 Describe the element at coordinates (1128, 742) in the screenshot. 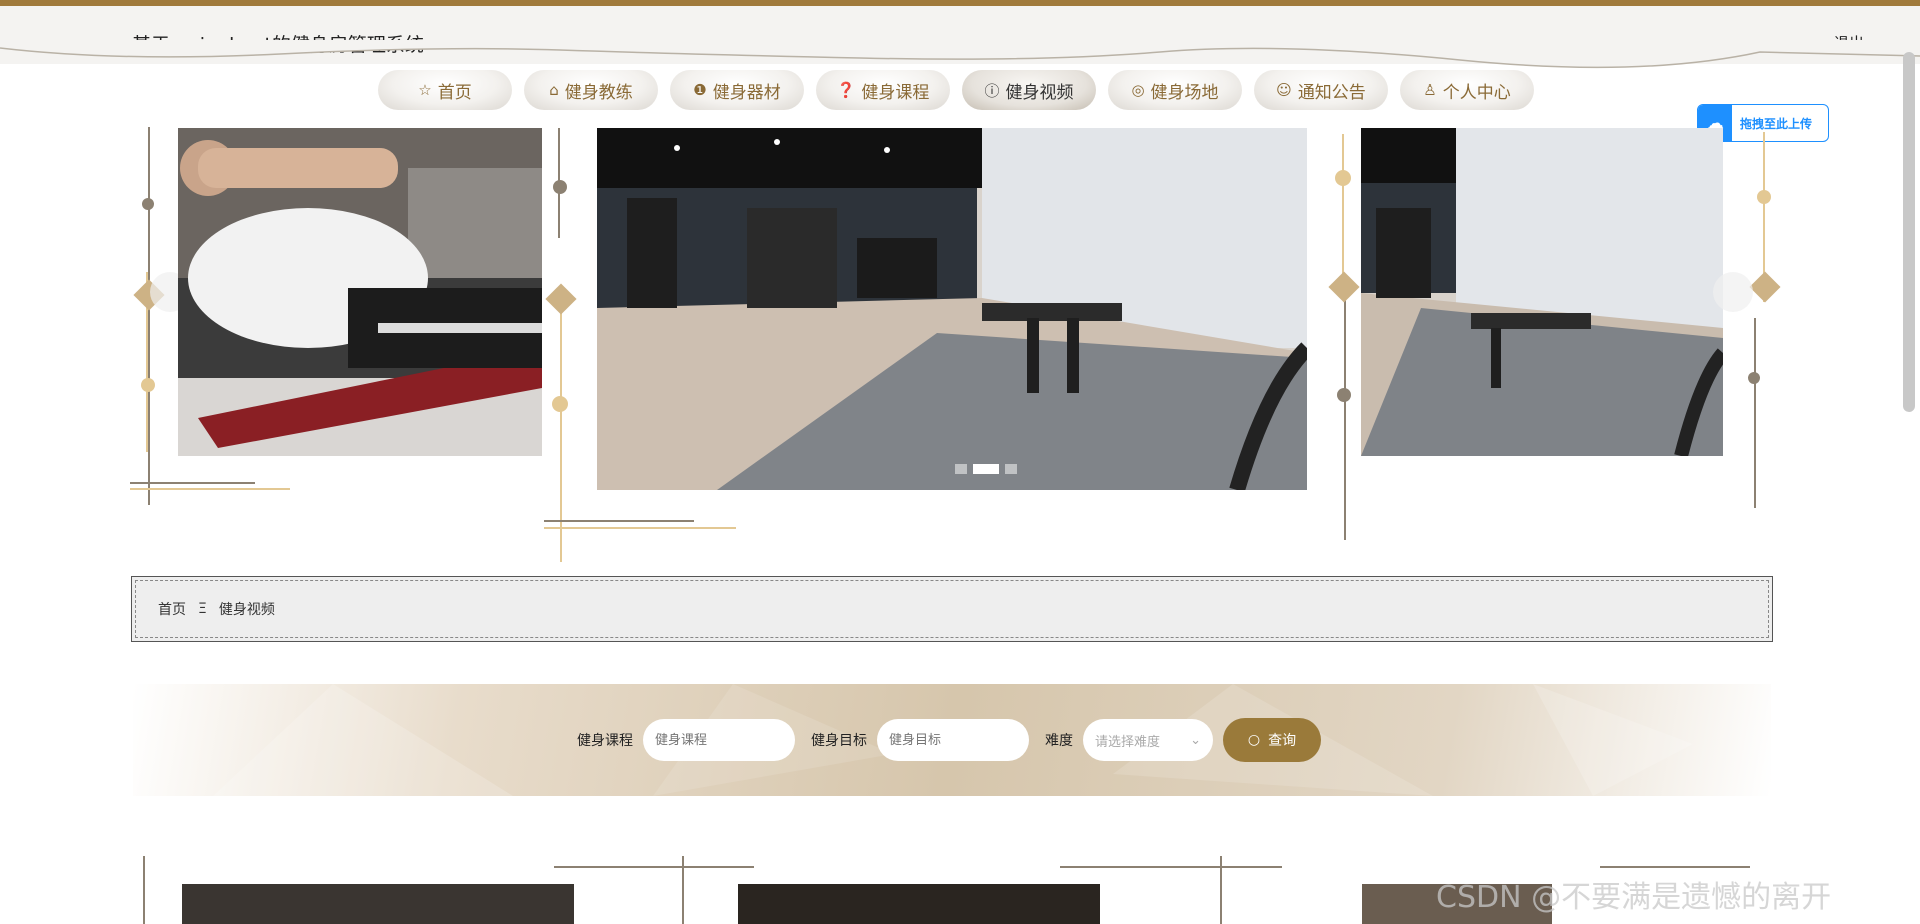

I see `difficulty-placeholder: 请选择难度` at that location.